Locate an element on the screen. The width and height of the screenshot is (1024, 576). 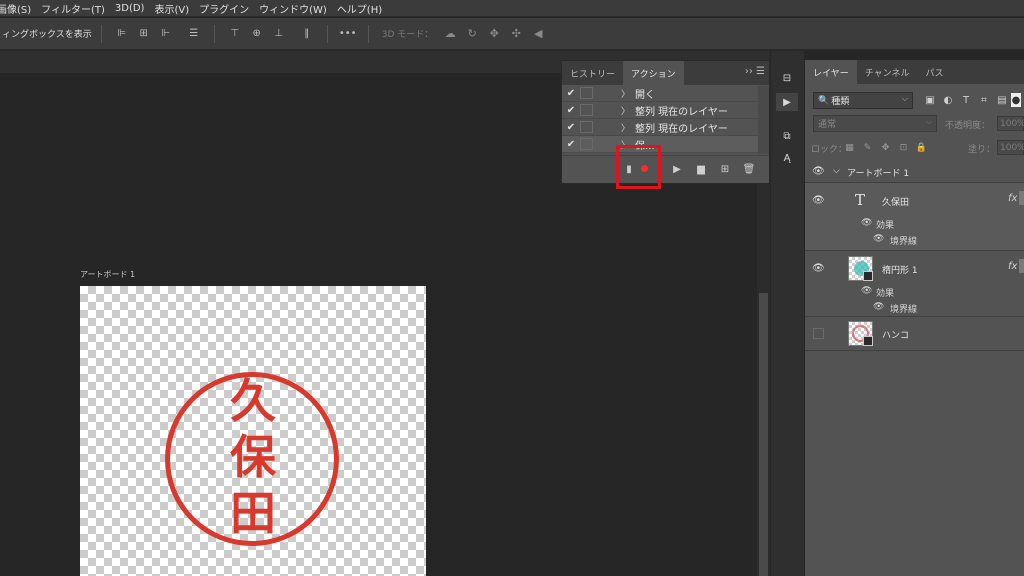
layer-filter-select: 🔍 種類 ⌵ is located at coordinates (863, 100).